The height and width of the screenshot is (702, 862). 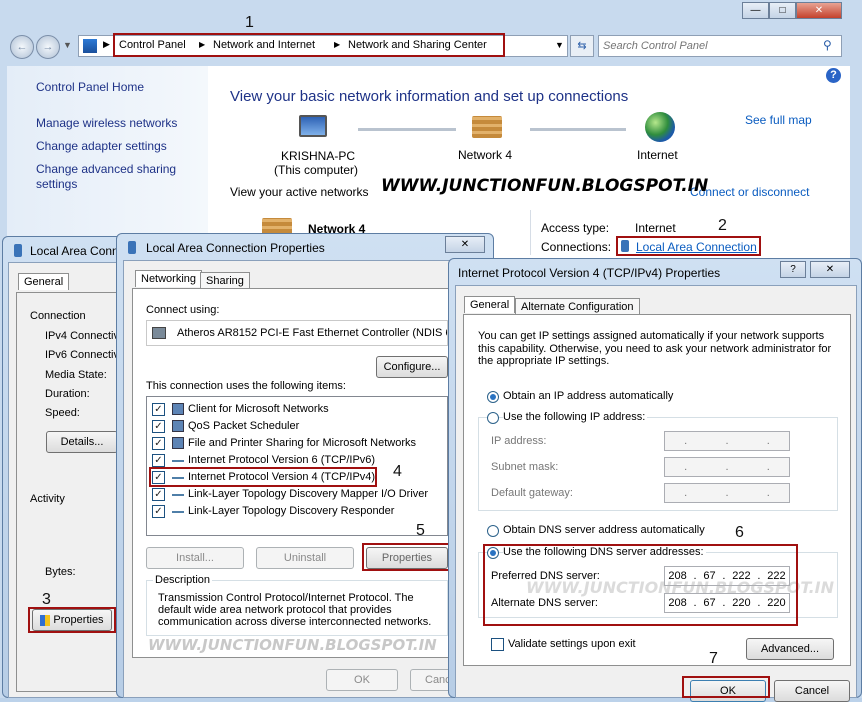 What do you see at coordinates (397, 471) in the screenshot?
I see `step-4-label: 4` at bounding box center [397, 471].